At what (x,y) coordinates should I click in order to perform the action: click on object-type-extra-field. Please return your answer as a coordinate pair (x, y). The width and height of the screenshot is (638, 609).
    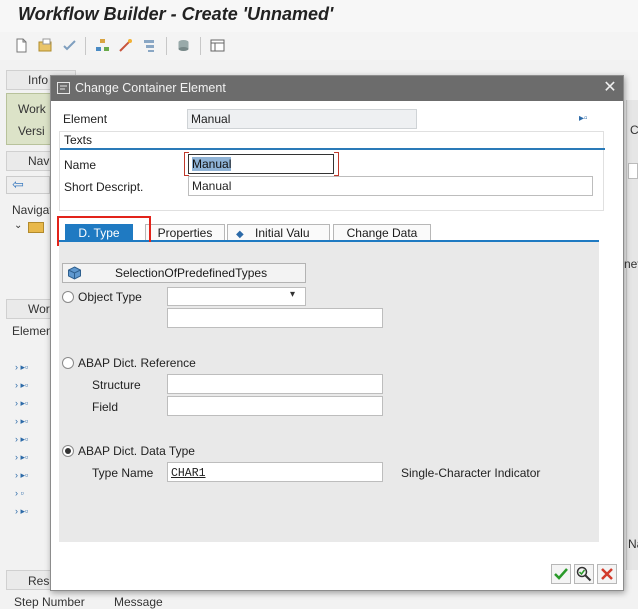
    Looking at the image, I should click on (275, 318).